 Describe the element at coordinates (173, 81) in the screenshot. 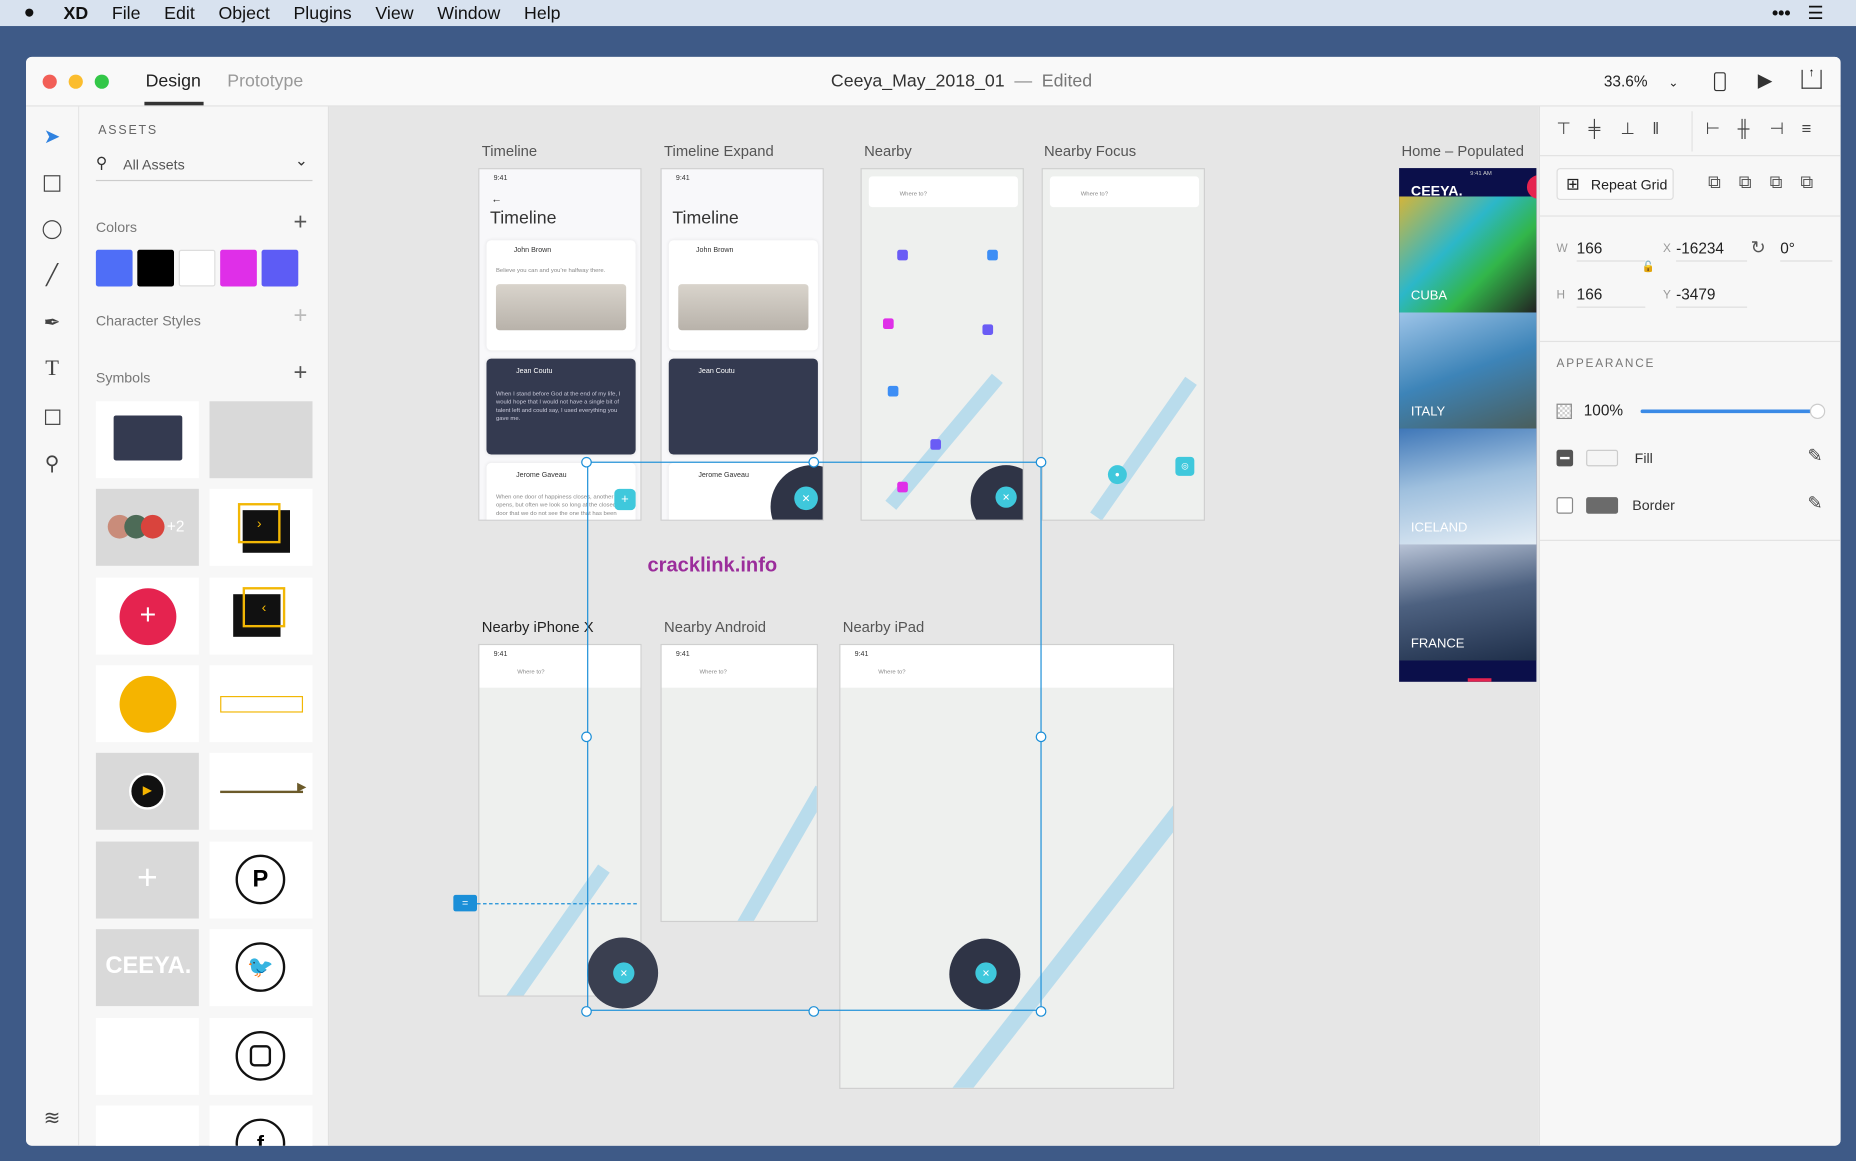

I see `tab-design: Design` at that location.